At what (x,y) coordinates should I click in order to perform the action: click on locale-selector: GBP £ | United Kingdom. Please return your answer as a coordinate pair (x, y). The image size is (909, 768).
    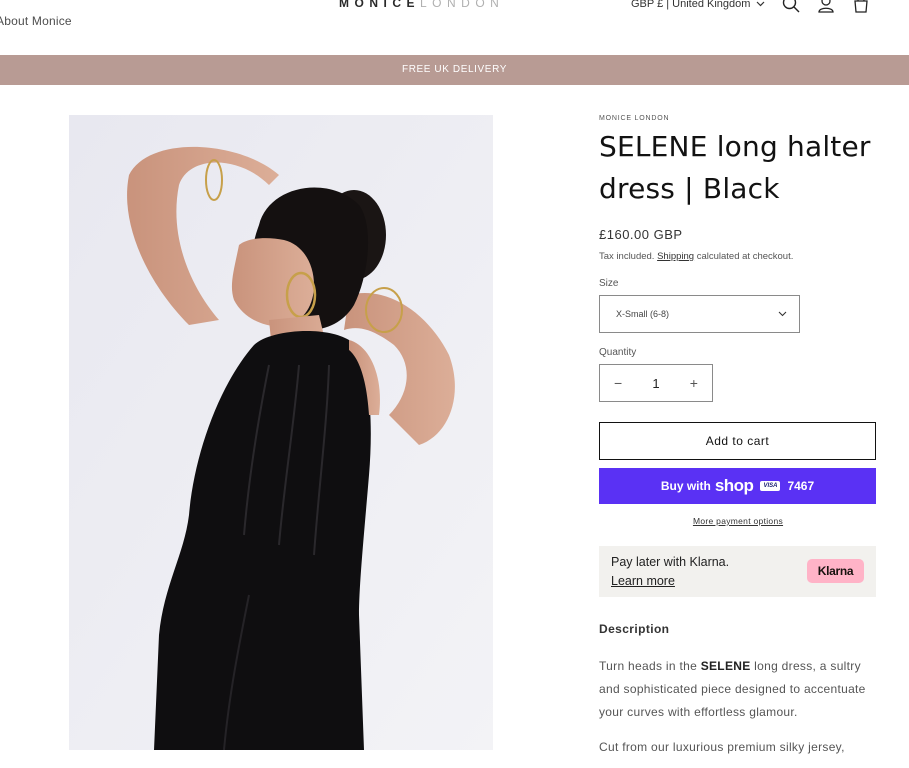
    Looking at the image, I should click on (698, 5).